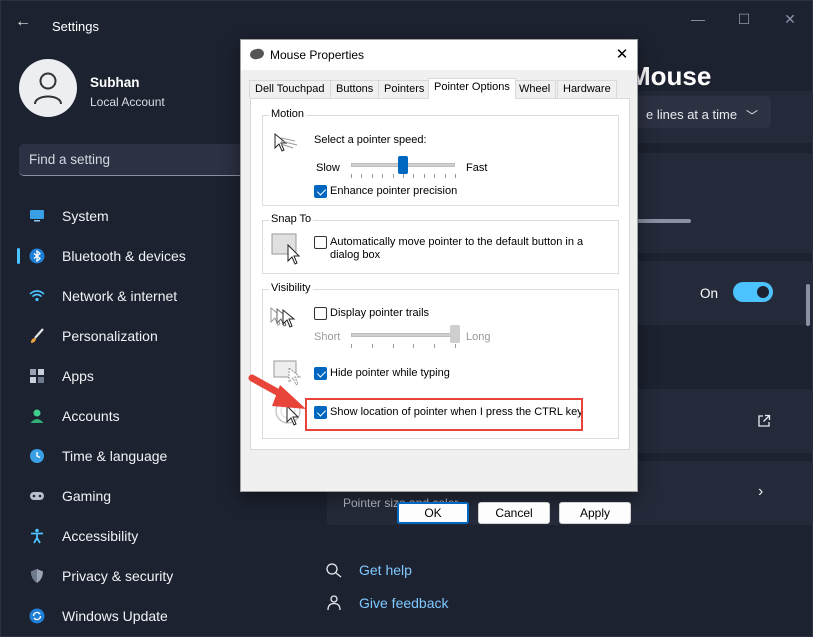 This screenshot has width=813, height=637. I want to click on ok-button: OK, so click(433, 513).